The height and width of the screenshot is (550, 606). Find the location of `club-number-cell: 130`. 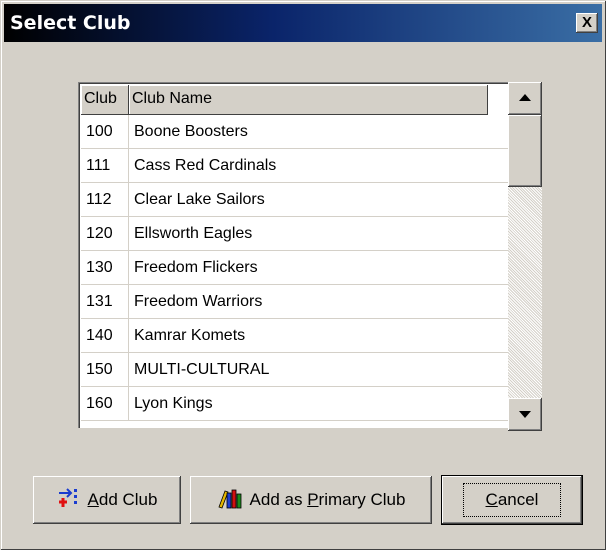

club-number-cell: 130 is located at coordinates (105, 267).